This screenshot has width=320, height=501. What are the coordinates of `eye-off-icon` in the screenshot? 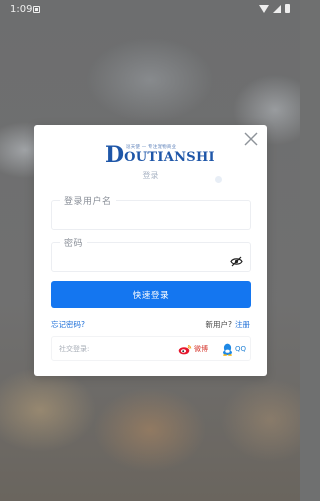 It's located at (236, 259).